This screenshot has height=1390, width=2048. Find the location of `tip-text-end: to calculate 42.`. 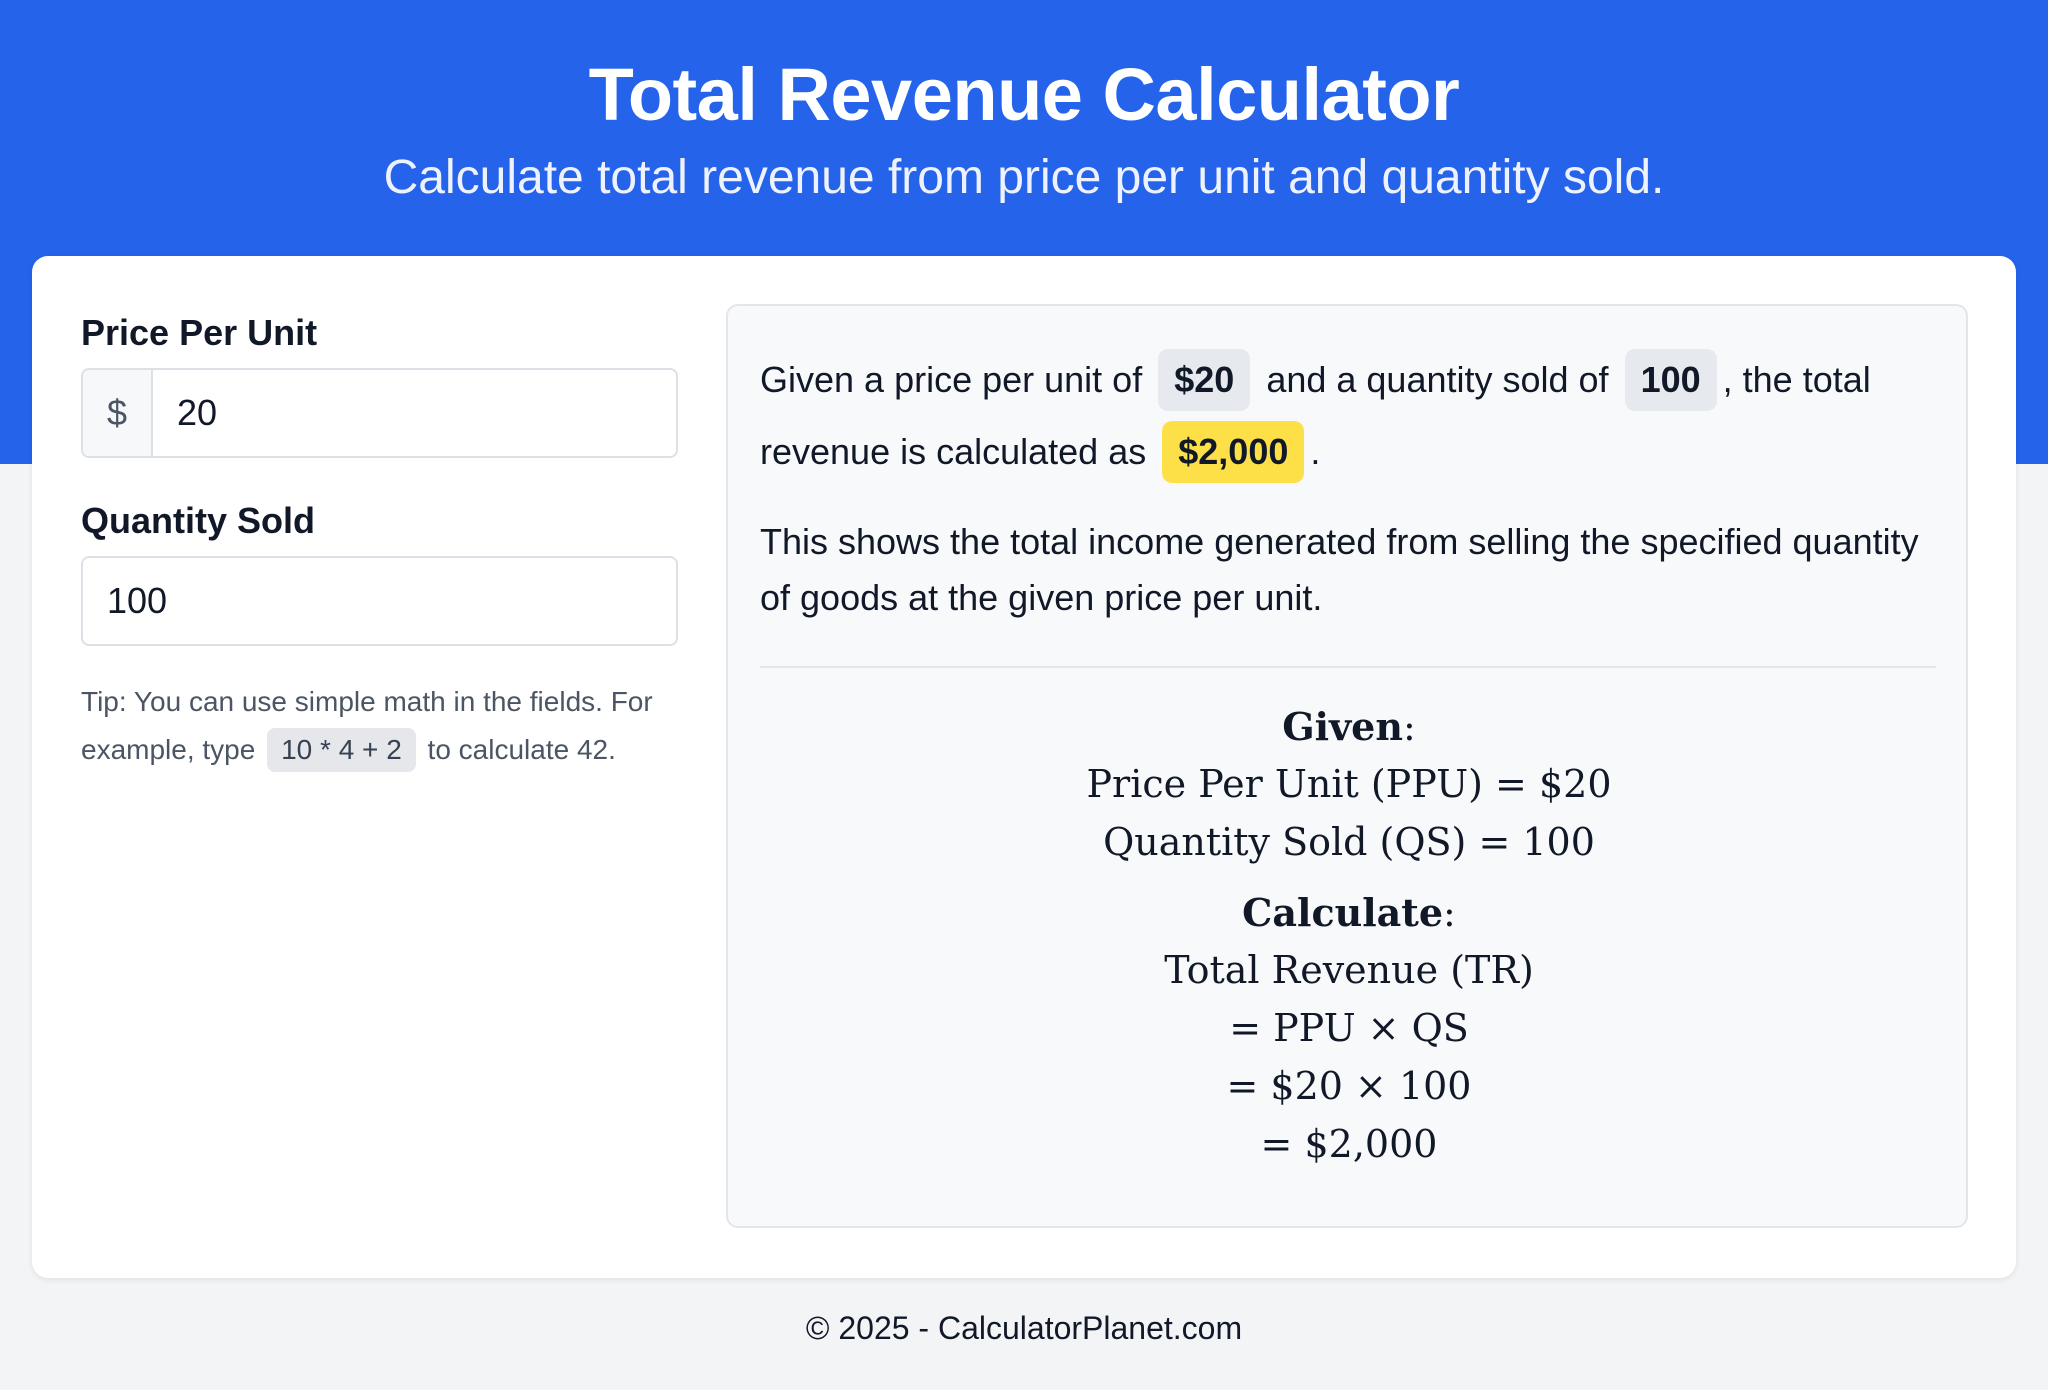

tip-text-end: to calculate 42. is located at coordinates (521, 749).